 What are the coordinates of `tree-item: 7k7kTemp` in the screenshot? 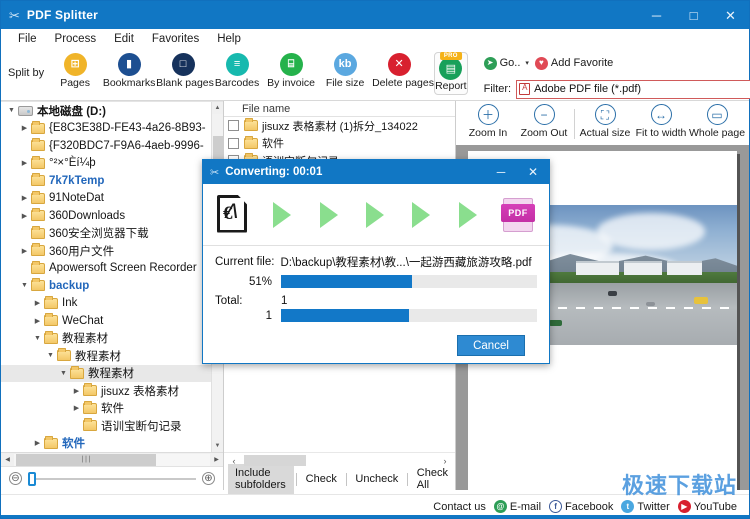 It's located at (112, 181).